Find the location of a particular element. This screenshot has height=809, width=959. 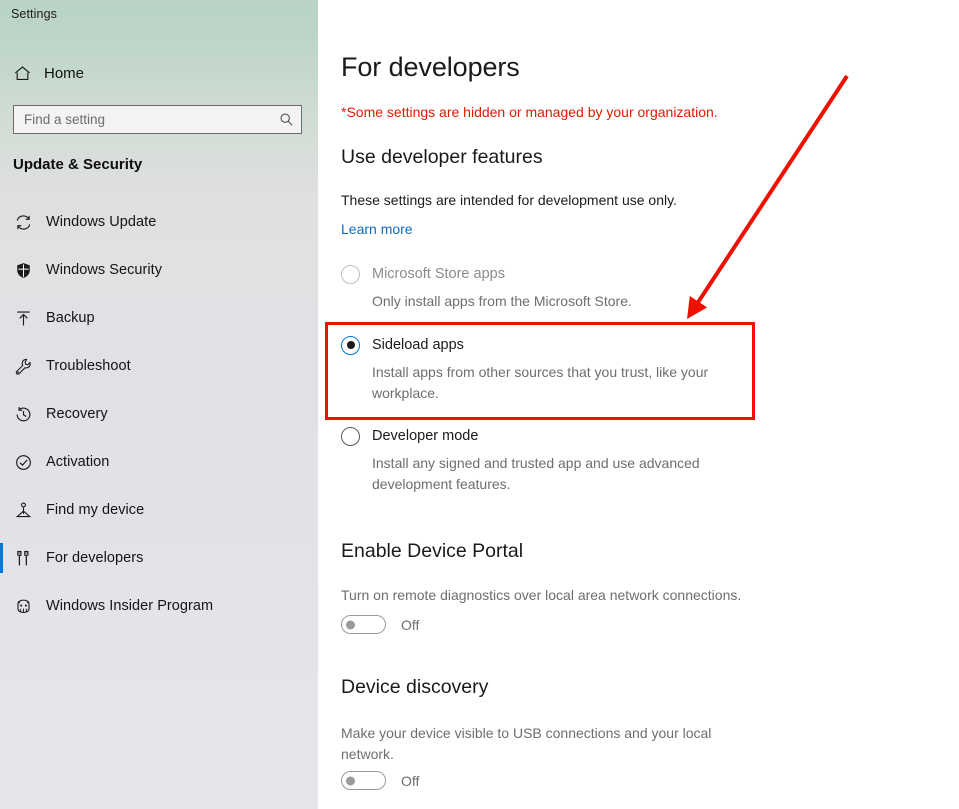

sidebar-item-label: Windows Update is located at coordinates (101, 222).